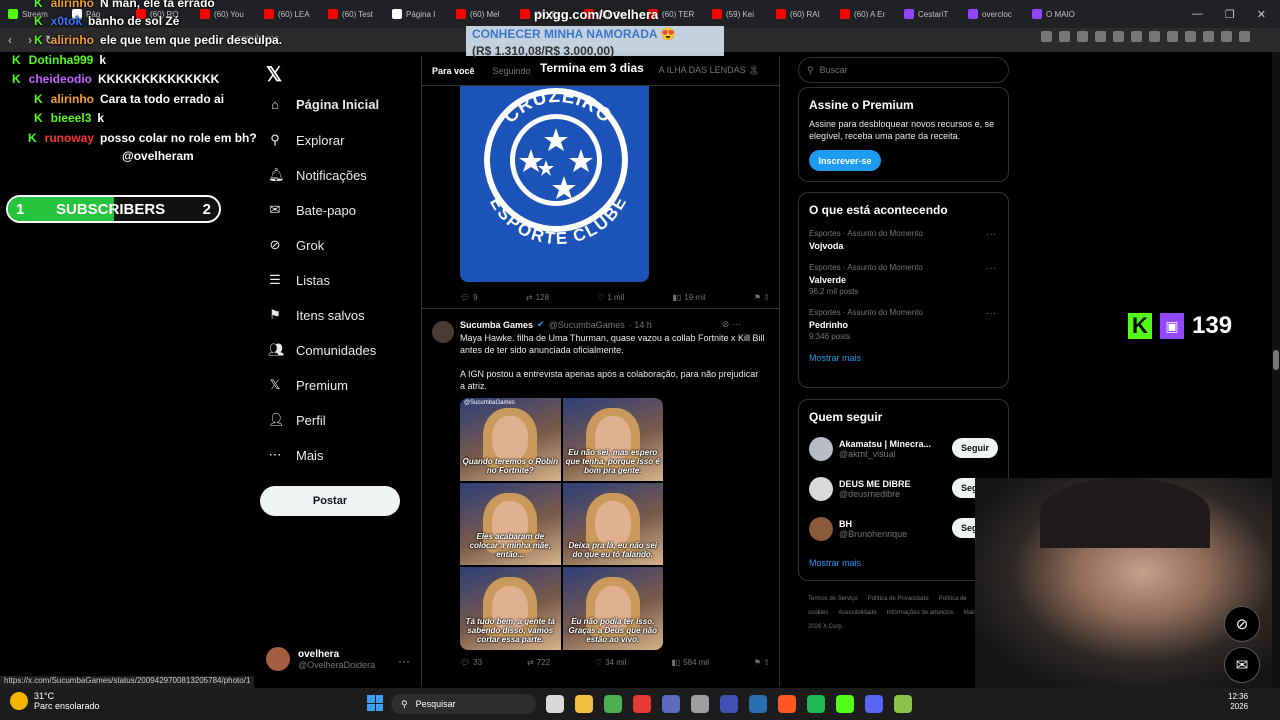 The image size is (1280, 720). What do you see at coordinates (611, 662) in the screenshot?
I see `like-button: ♡ 34 mil` at bounding box center [611, 662].